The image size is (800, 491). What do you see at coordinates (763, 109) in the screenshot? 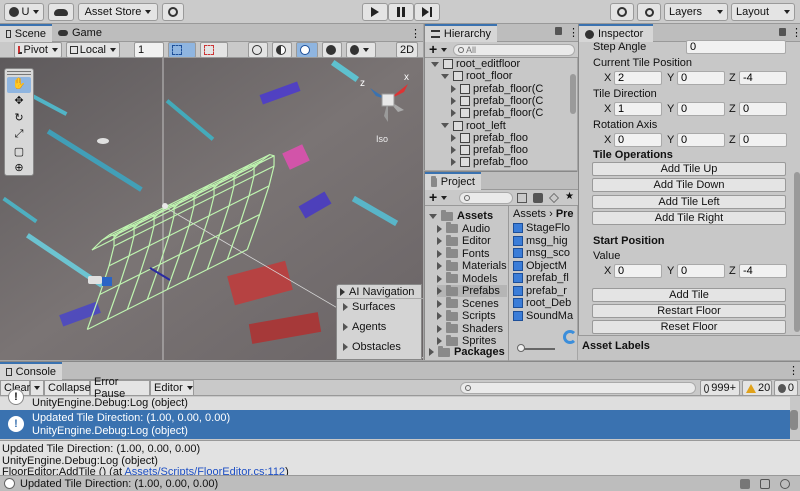
I see `tile-direction-z` at bounding box center [763, 109].